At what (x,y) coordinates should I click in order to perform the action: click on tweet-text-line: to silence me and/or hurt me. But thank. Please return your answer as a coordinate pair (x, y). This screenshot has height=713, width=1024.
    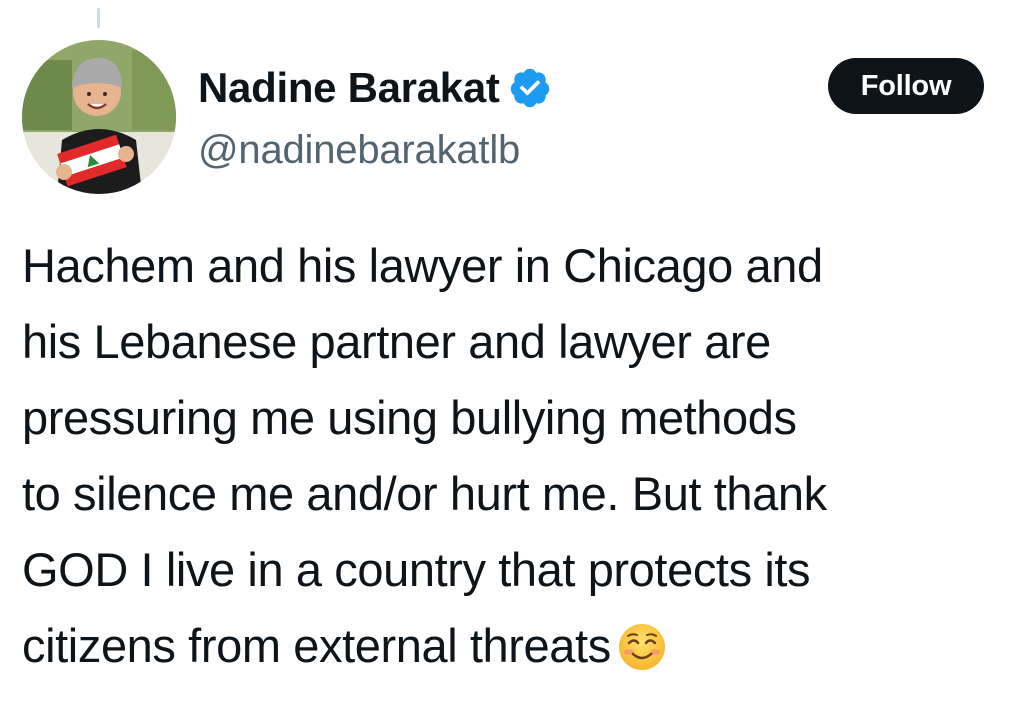
    Looking at the image, I should click on (424, 493).